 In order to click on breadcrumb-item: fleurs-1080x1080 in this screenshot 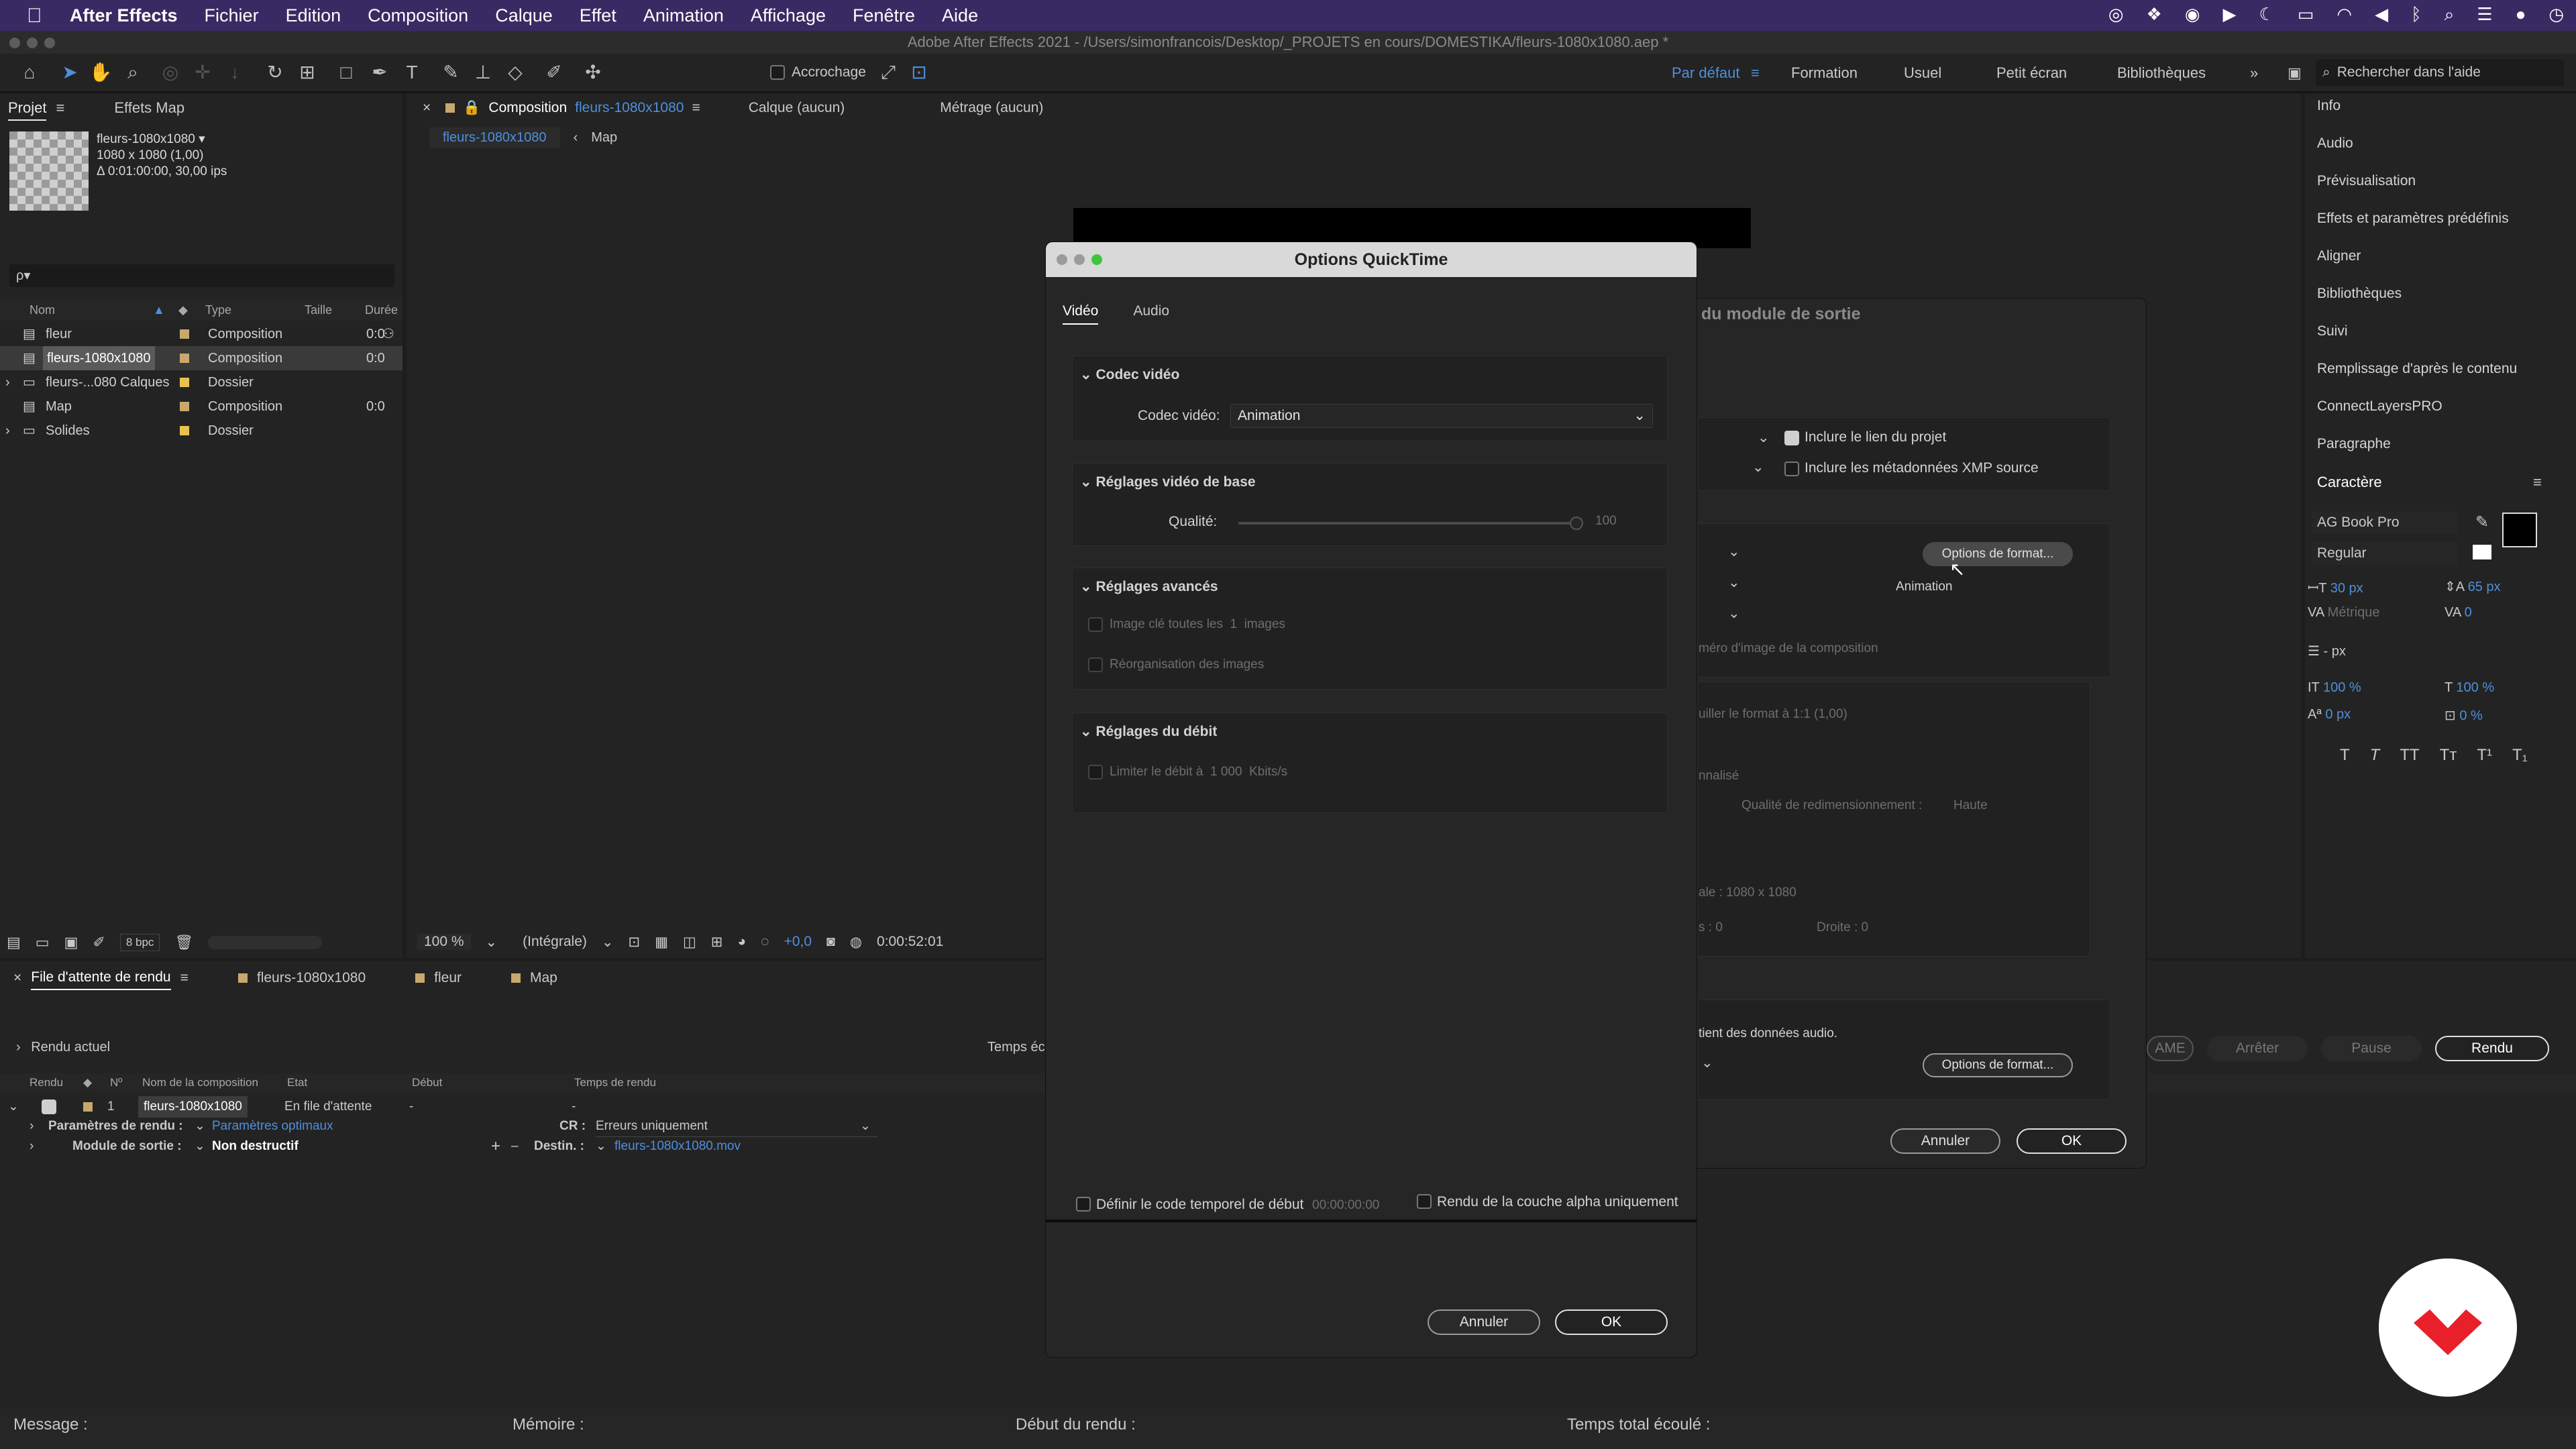, I will do `click(494, 137)`.